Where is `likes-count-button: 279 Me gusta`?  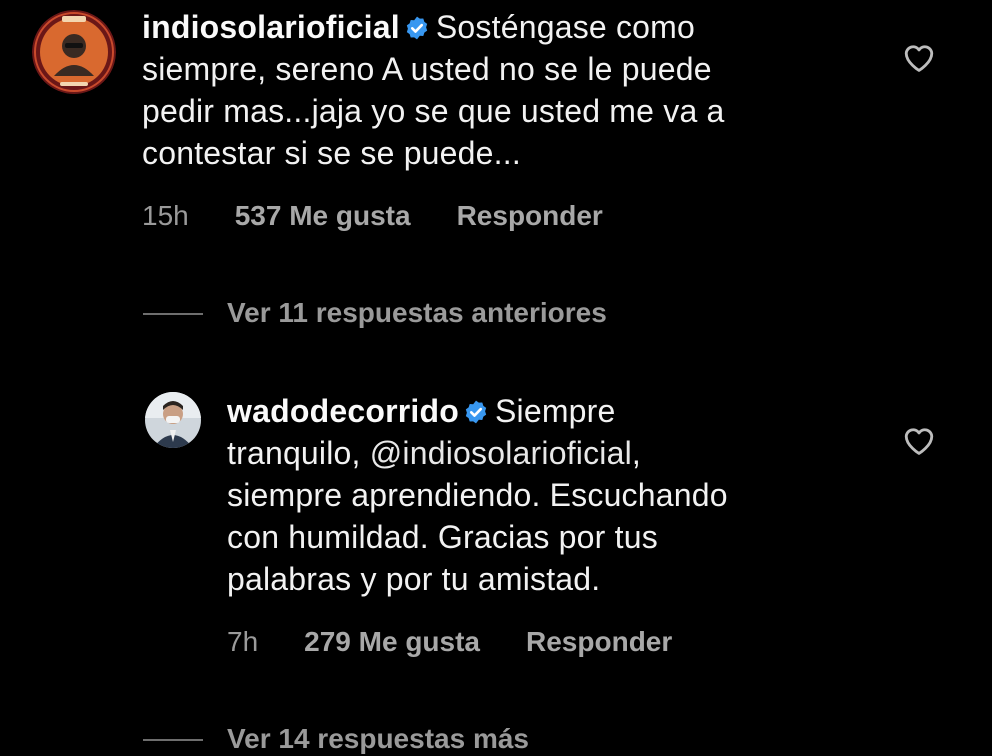
likes-count-button: 279 Me gusta is located at coordinates (392, 641).